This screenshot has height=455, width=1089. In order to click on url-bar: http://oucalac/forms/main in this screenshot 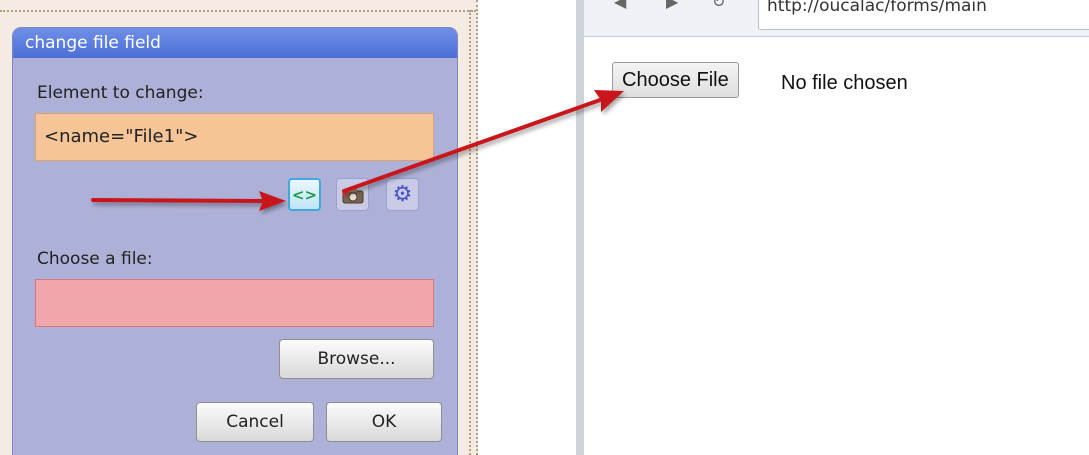, I will do `click(923, 15)`.